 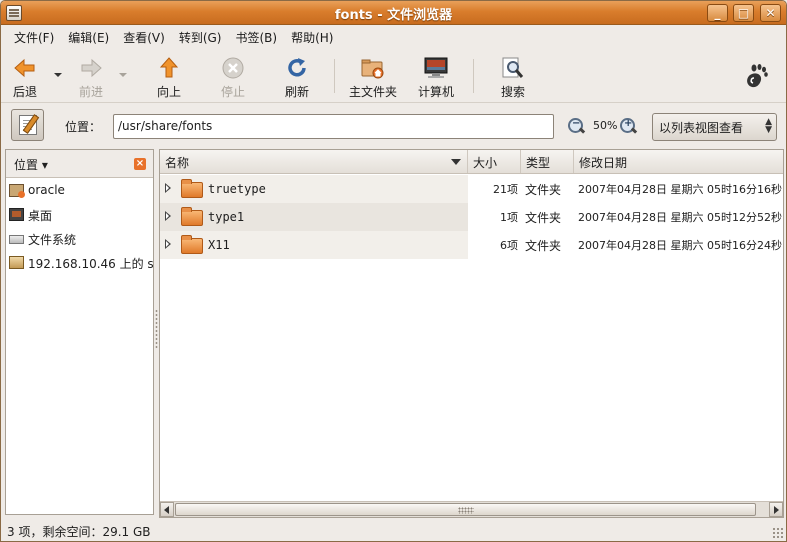 I want to click on home-folder-button: 主文件夹, so click(x=373, y=76).